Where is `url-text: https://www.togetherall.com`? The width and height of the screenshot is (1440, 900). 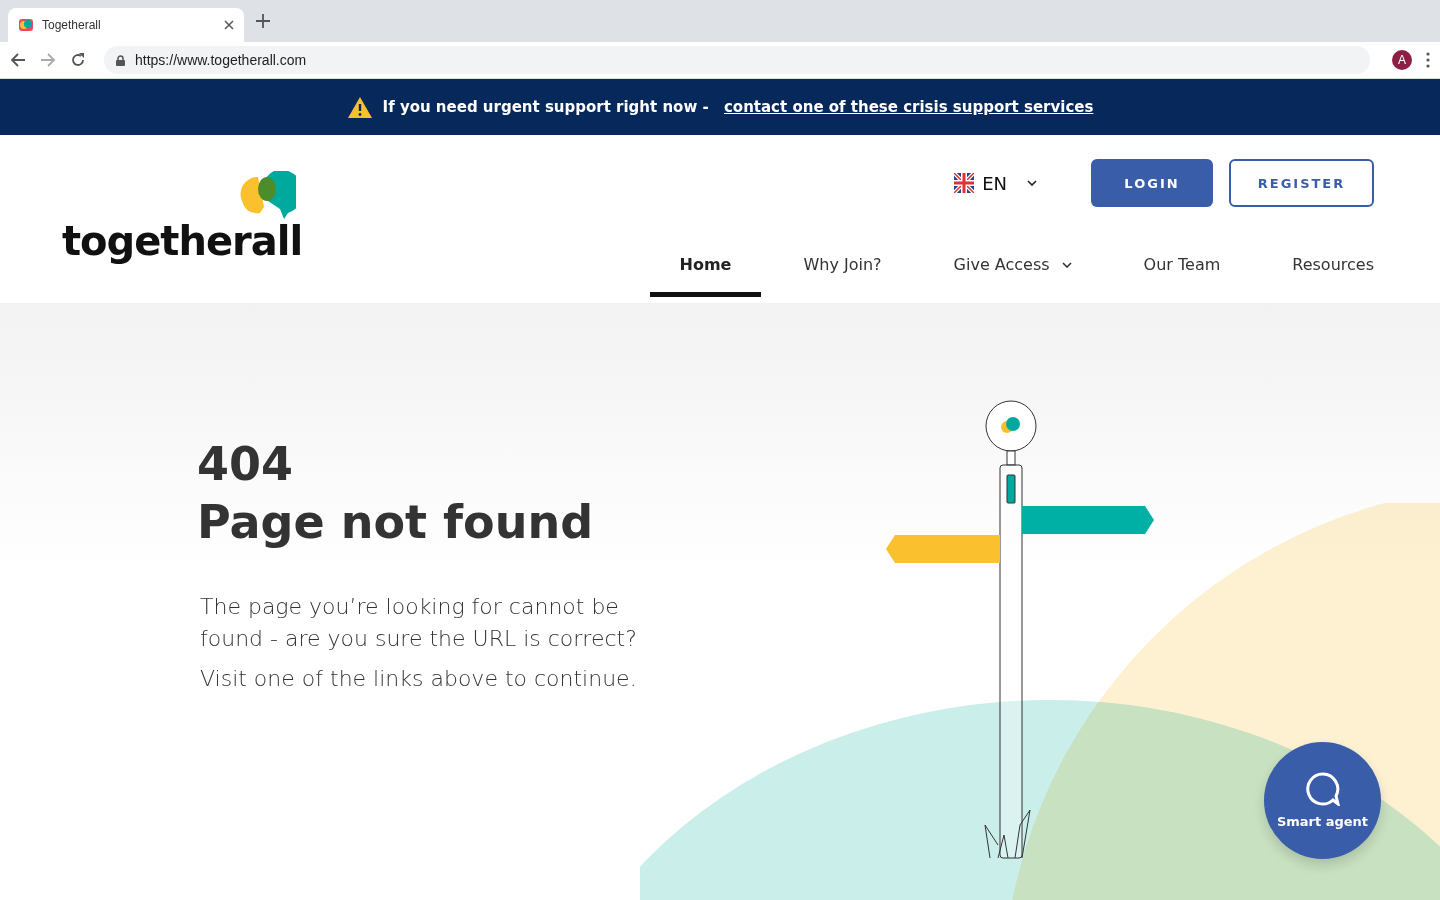 url-text: https://www.togetherall.com is located at coordinates (221, 60).